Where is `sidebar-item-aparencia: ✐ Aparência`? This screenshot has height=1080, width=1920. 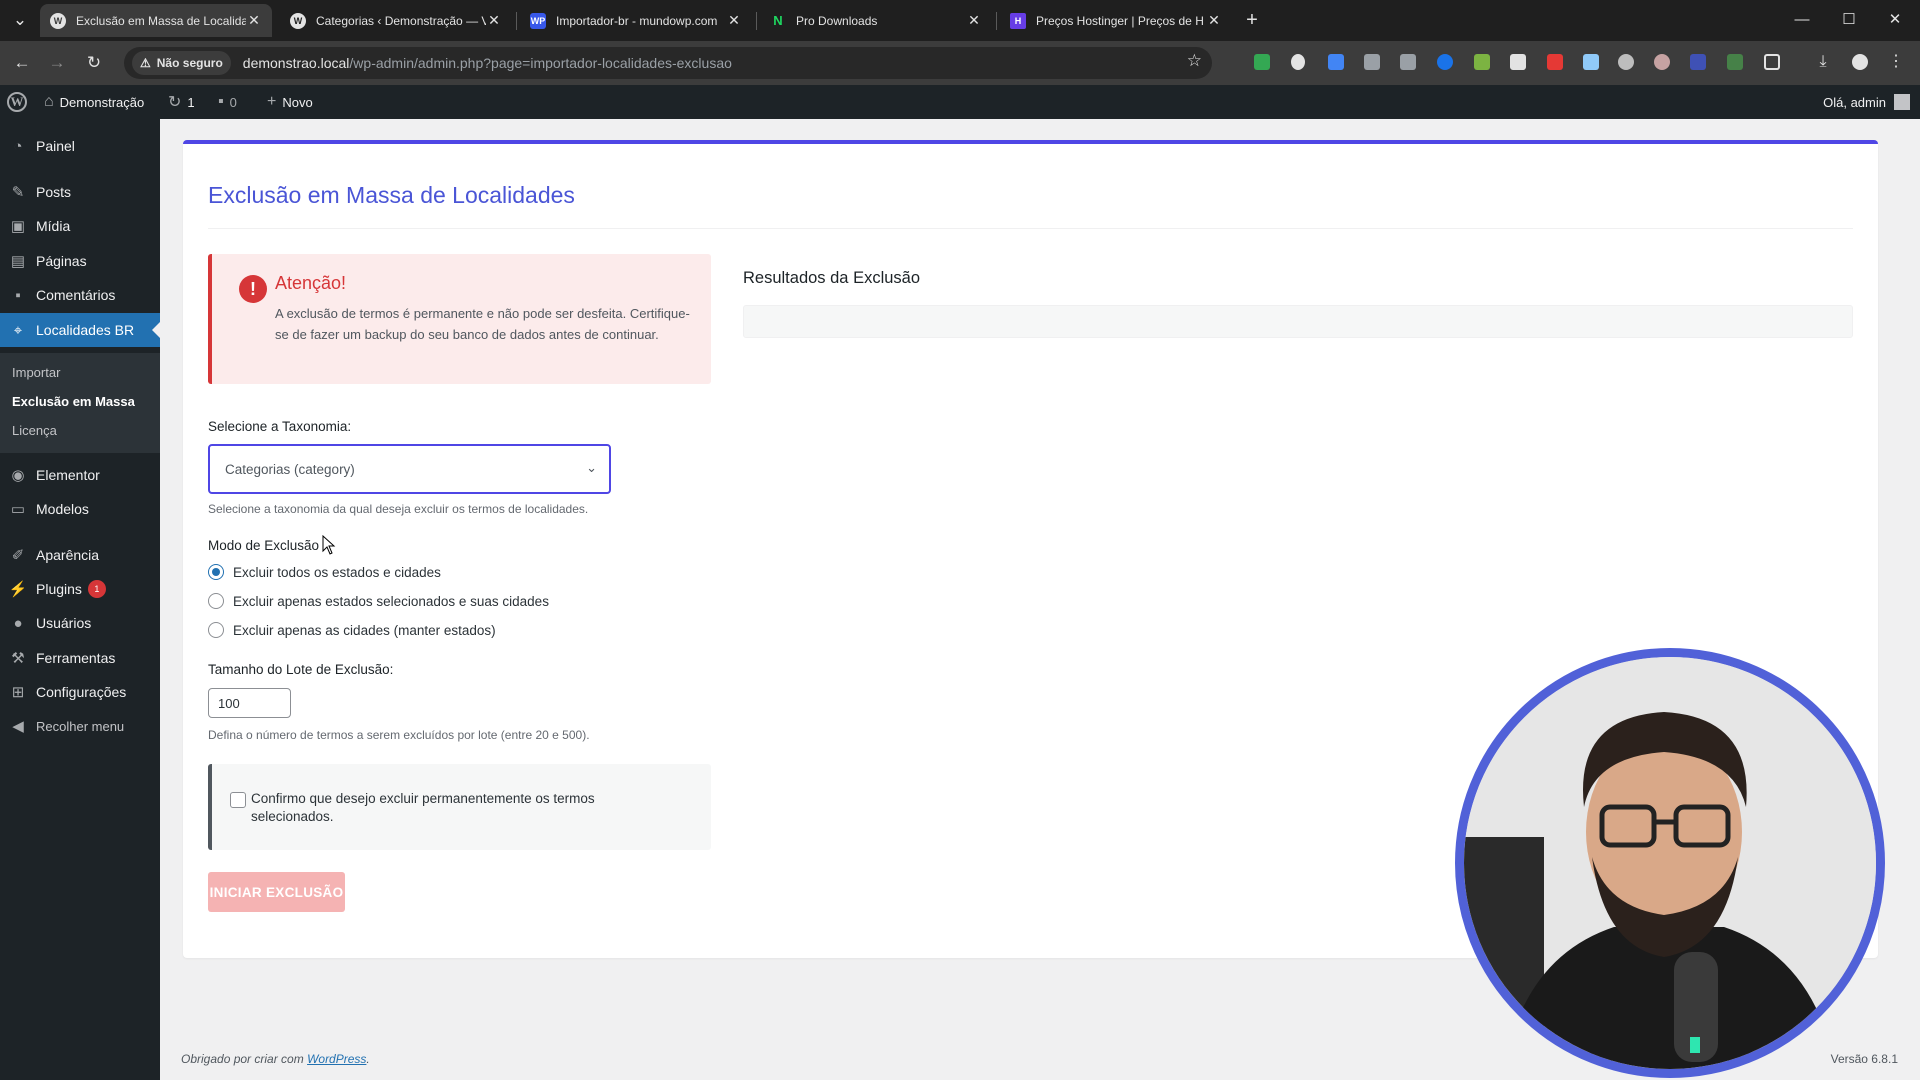
sidebar-item-aparencia: ✐ Aparência is located at coordinates (80, 555).